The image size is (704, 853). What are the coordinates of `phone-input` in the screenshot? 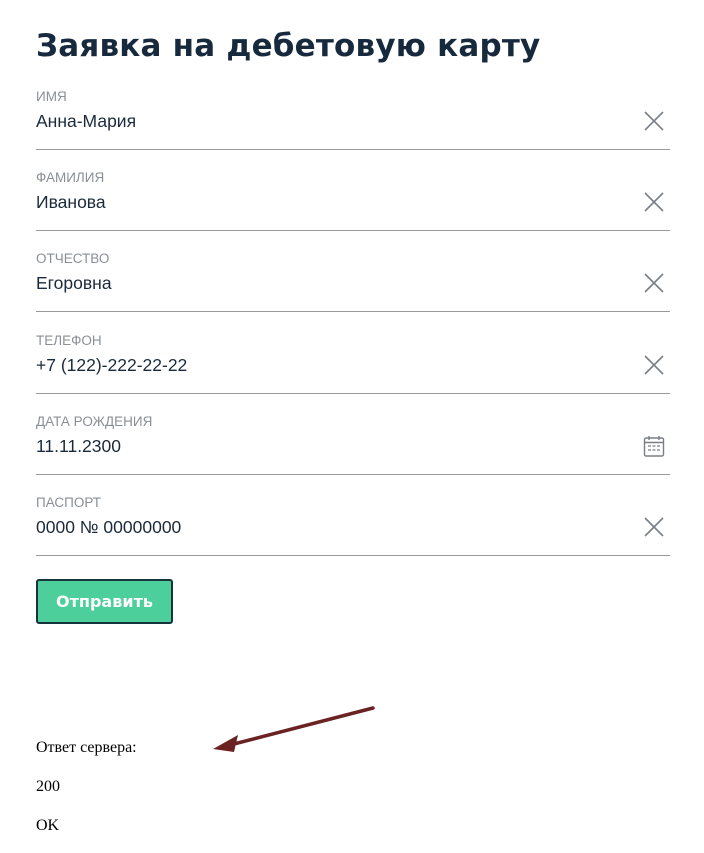 It's located at (326, 365).